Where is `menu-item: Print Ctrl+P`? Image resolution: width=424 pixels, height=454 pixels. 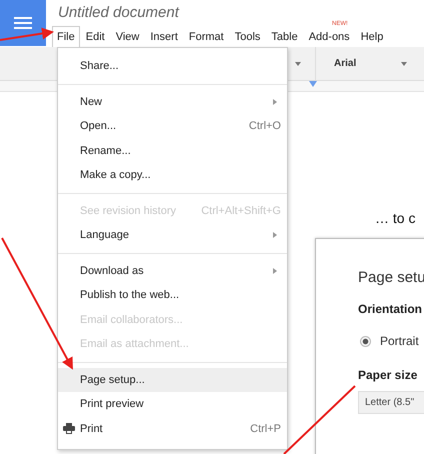 menu-item: Print Ctrl+P is located at coordinates (172, 428).